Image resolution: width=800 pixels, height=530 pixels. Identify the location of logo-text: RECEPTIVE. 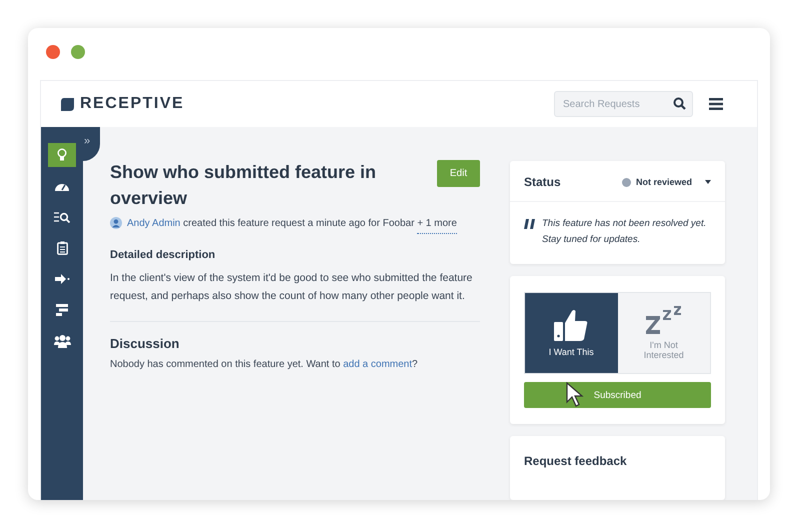
(132, 104).